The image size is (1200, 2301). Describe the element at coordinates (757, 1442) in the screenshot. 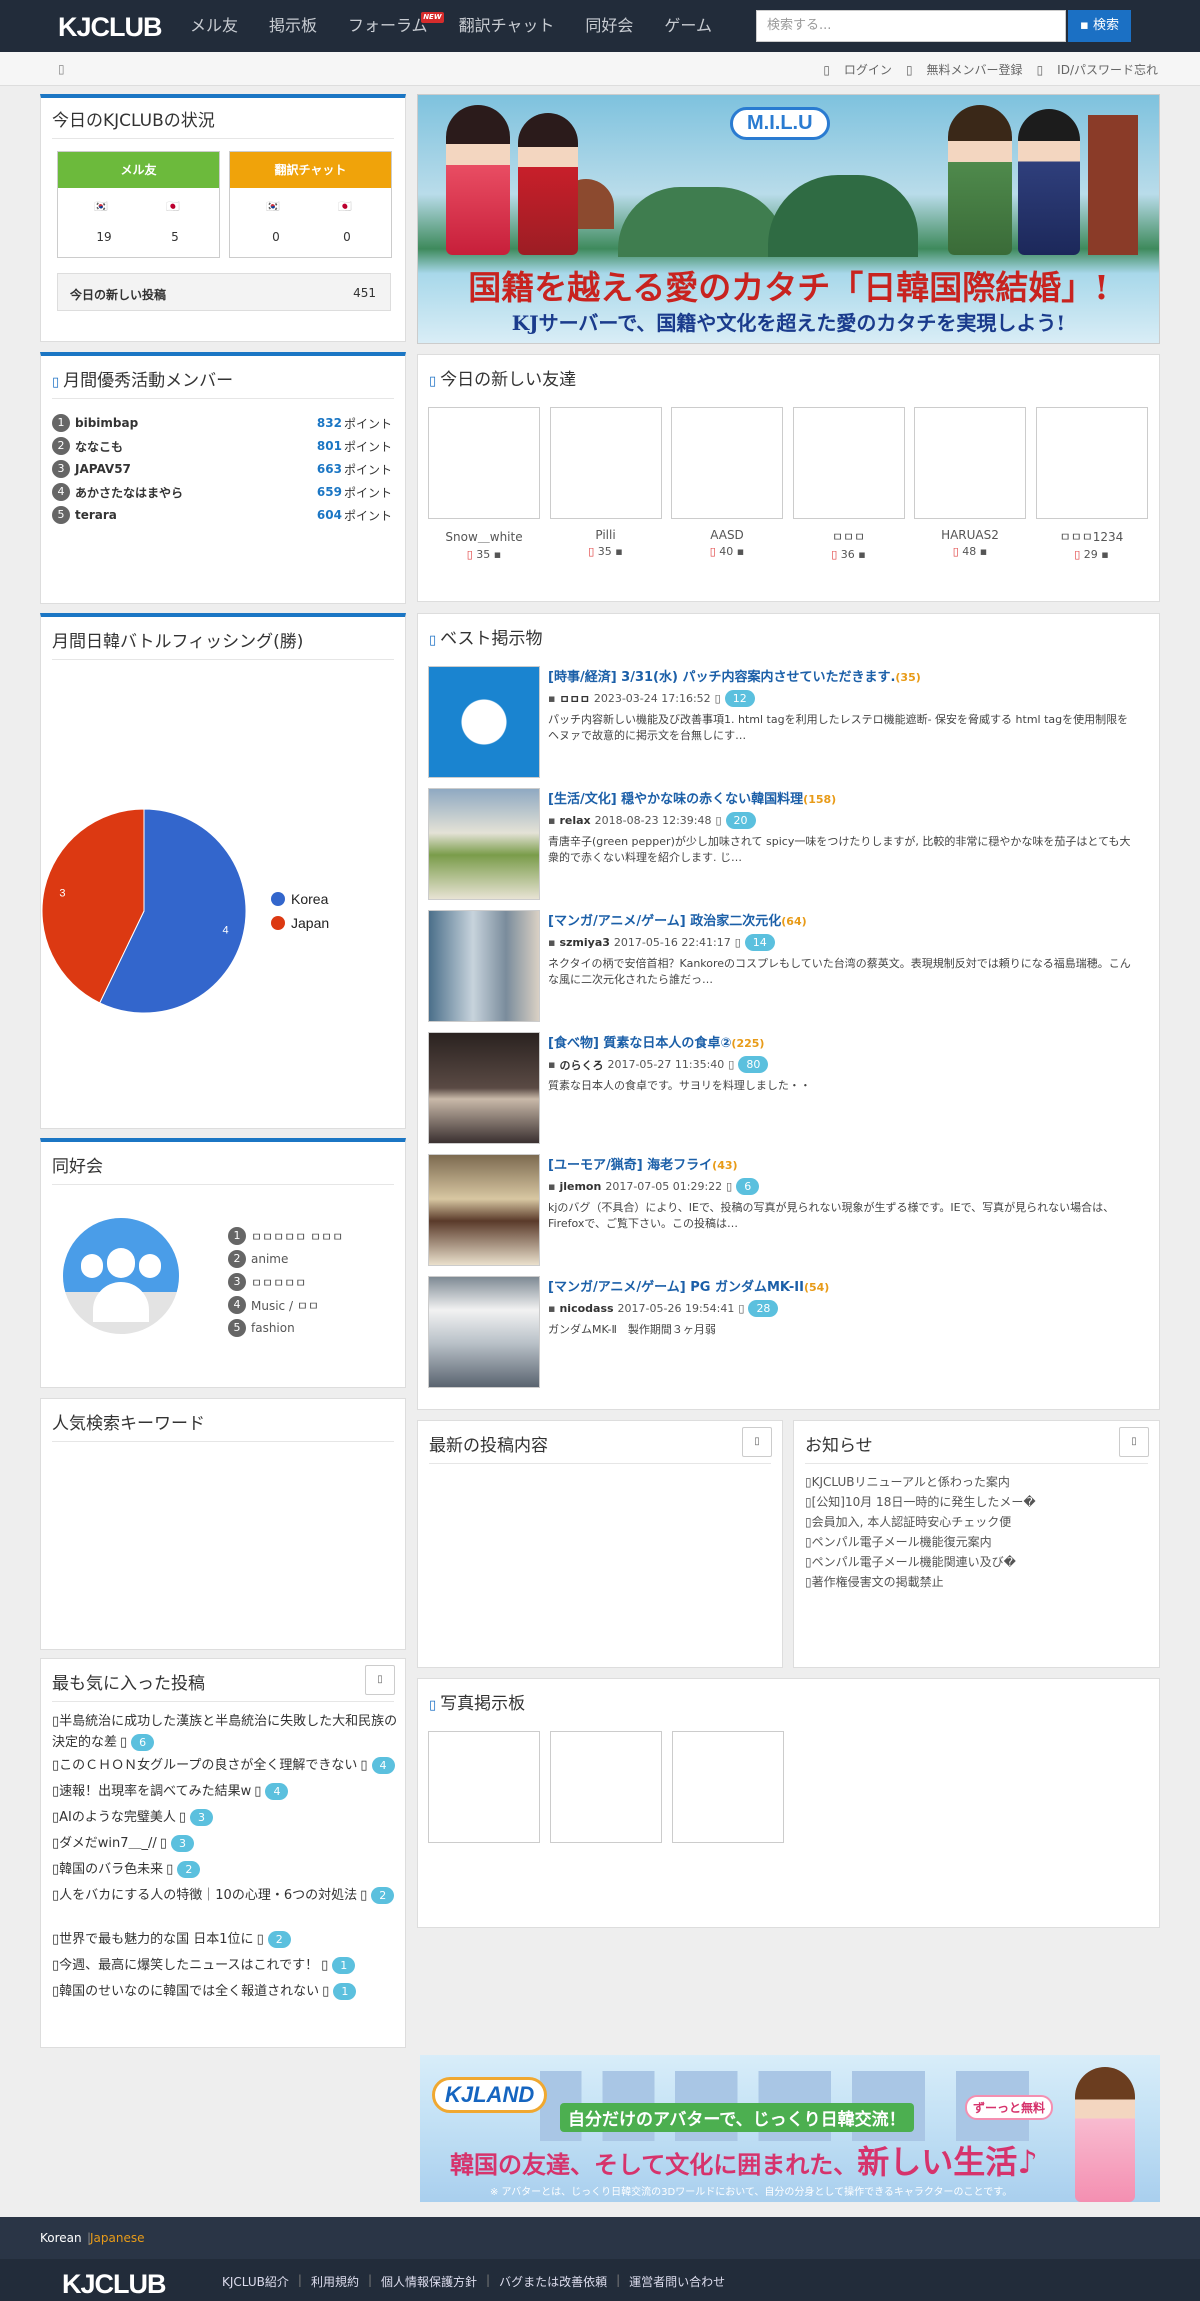

I see `latest-more-button: ▯` at that location.